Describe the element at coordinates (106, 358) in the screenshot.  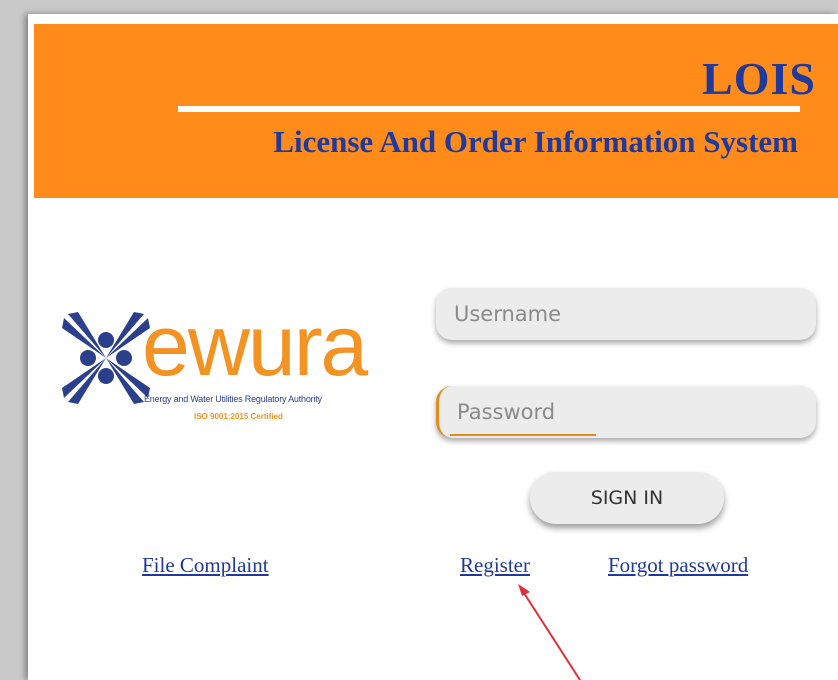
I see `ewura-star-logo-icon` at that location.